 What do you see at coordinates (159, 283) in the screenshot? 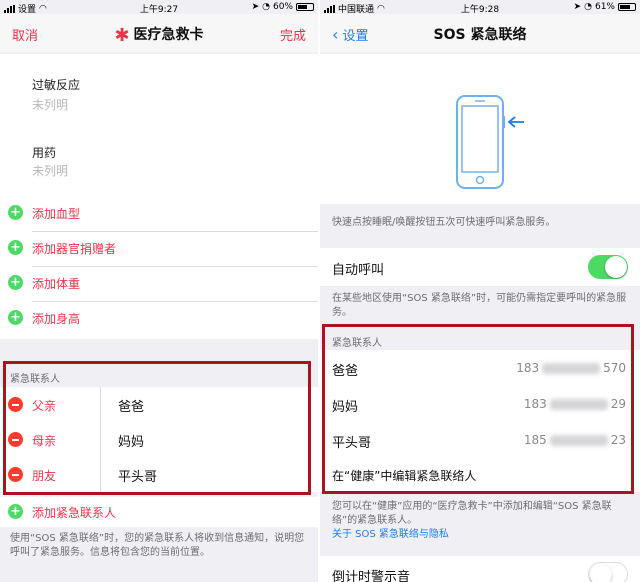
I see `add-weight-row: + 添加体重` at bounding box center [159, 283].